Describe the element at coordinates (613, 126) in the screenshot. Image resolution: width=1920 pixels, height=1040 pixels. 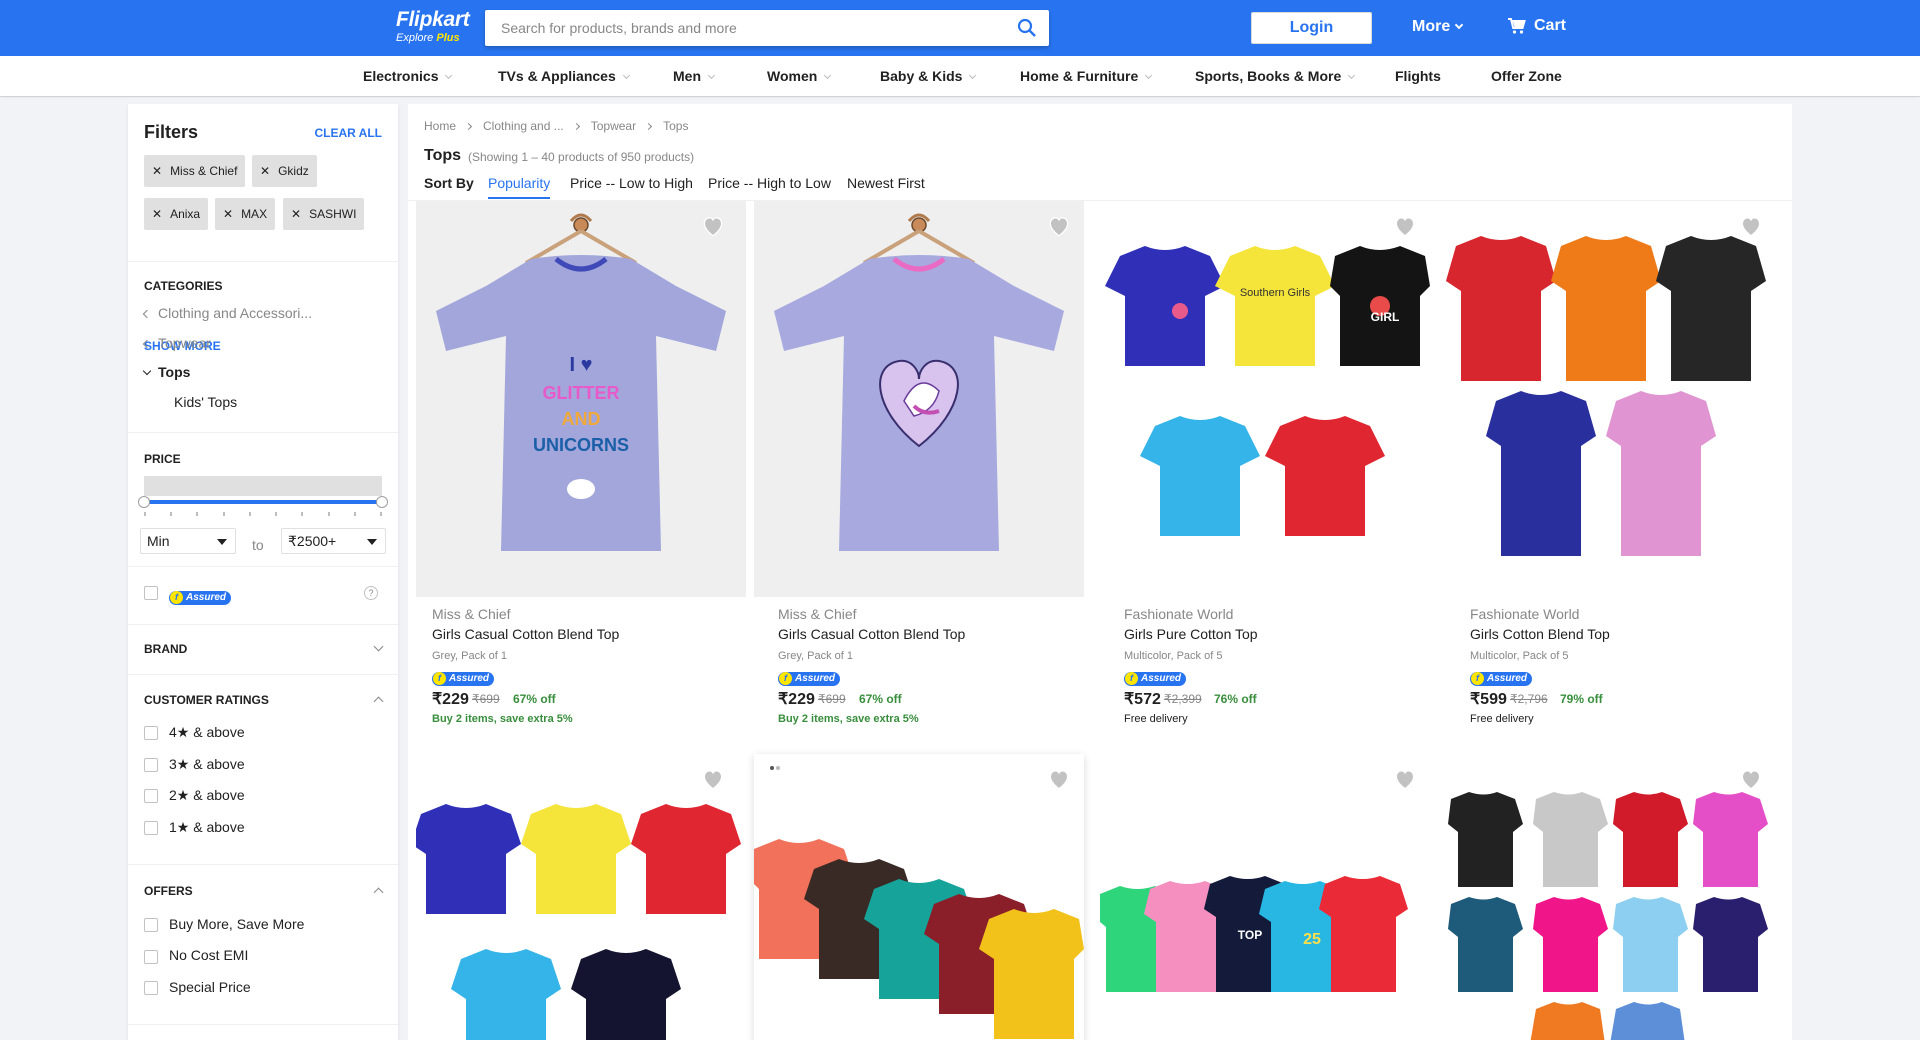
I see `breadcrumb-item: Topwear` at that location.